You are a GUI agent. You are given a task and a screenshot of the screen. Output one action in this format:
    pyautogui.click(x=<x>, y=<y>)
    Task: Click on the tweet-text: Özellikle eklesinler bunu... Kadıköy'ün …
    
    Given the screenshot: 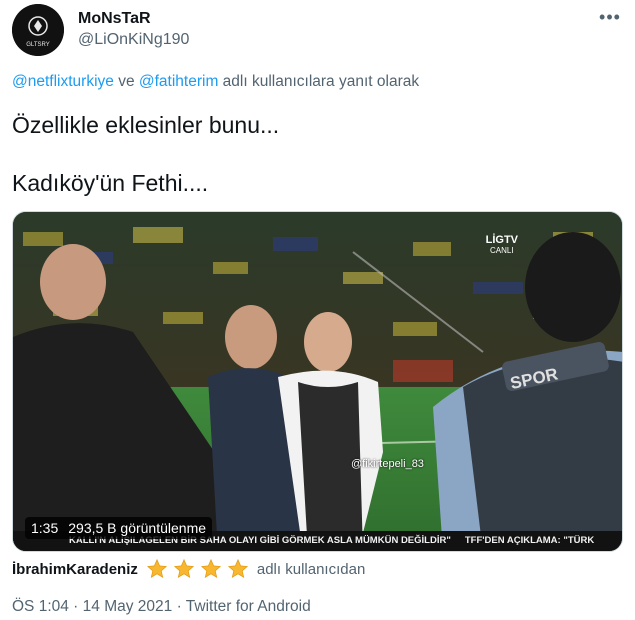 What is the action you would take?
    pyautogui.click(x=146, y=153)
    